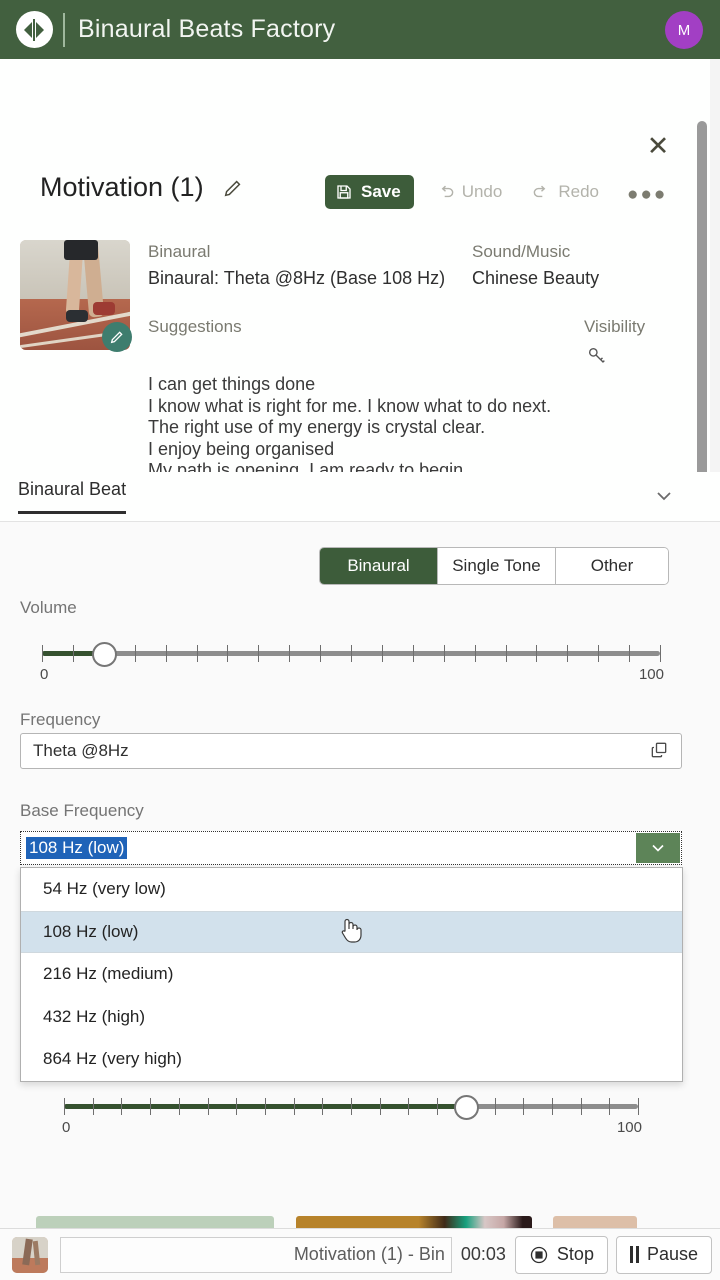 The width and height of the screenshot is (720, 1280). What do you see at coordinates (104, 654) in the screenshot?
I see `volume-thumb` at bounding box center [104, 654].